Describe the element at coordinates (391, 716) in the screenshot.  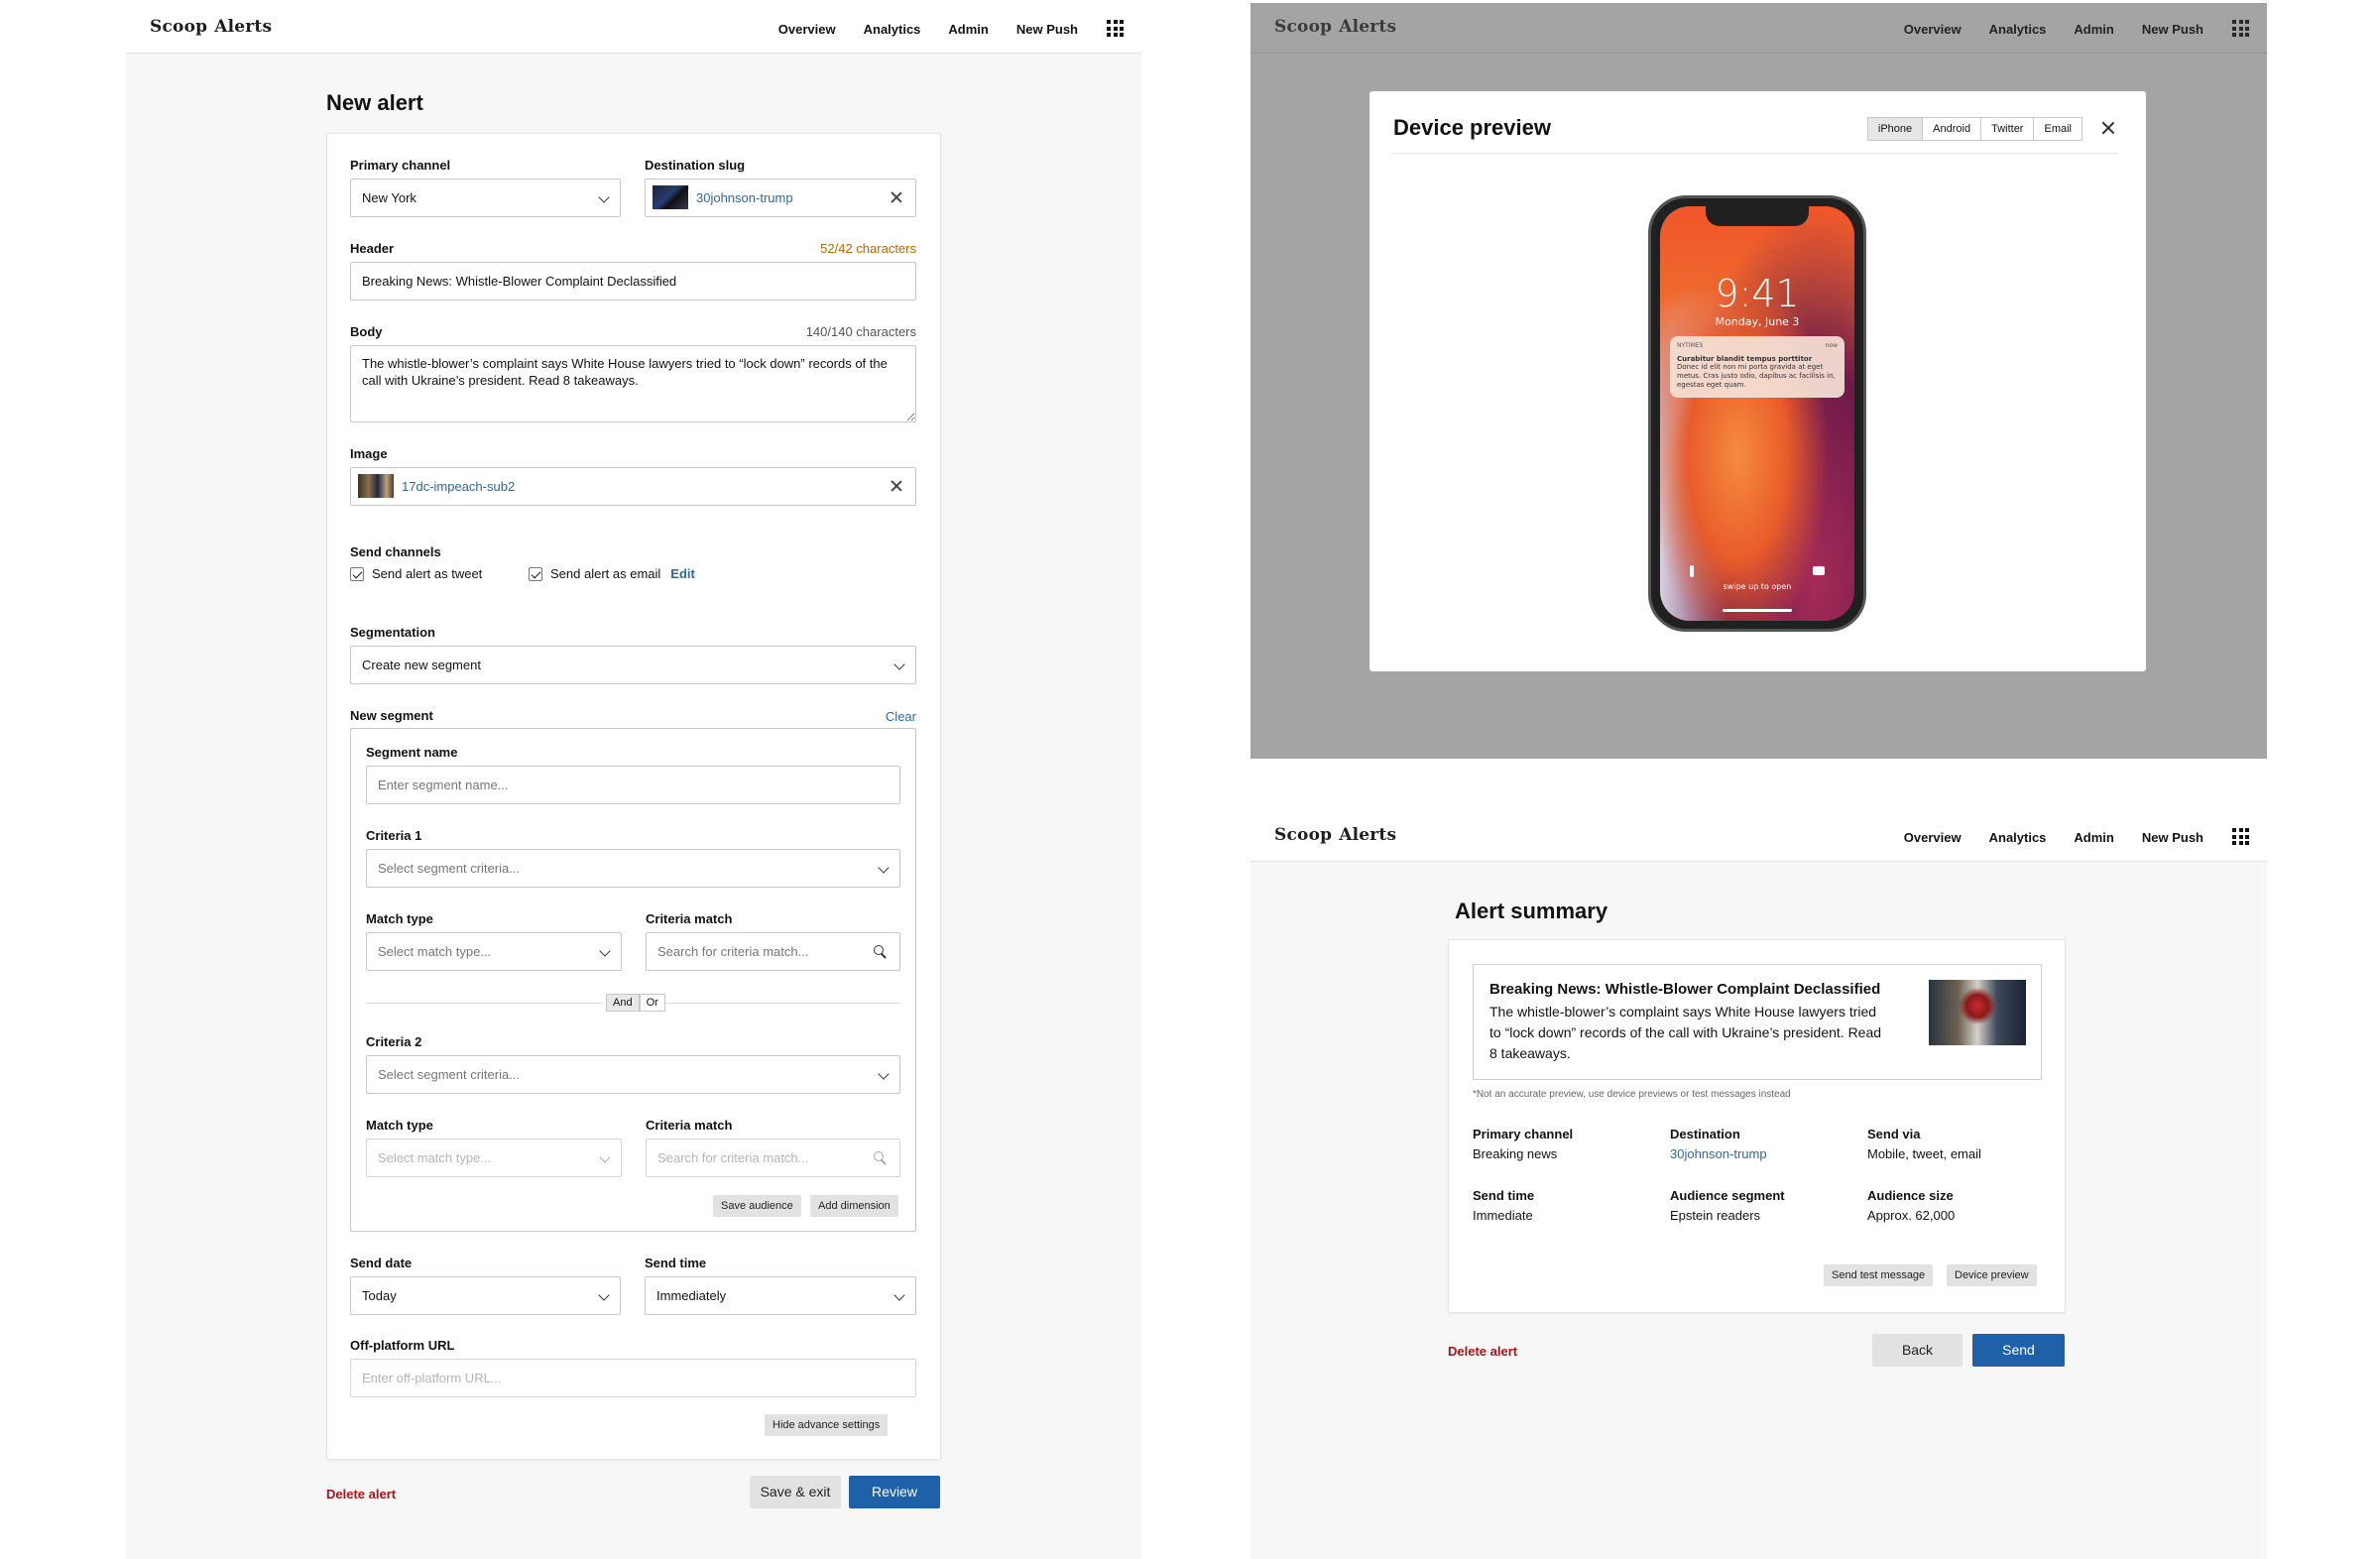
I see `new-segment-label: New segment` at that location.